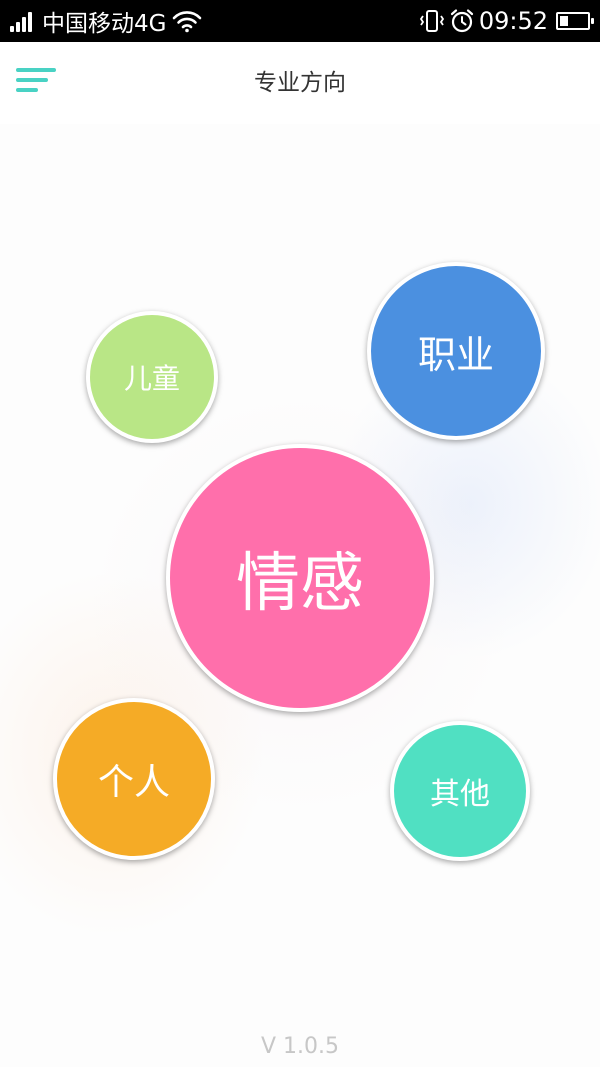  What do you see at coordinates (37, 84) in the screenshot?
I see `menu-icon` at bounding box center [37, 84].